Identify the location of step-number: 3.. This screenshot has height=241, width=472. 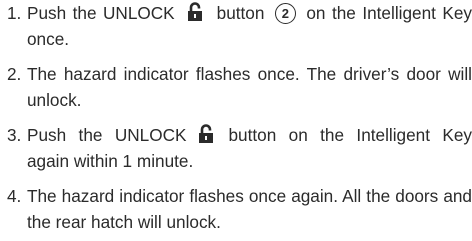
(14, 135).